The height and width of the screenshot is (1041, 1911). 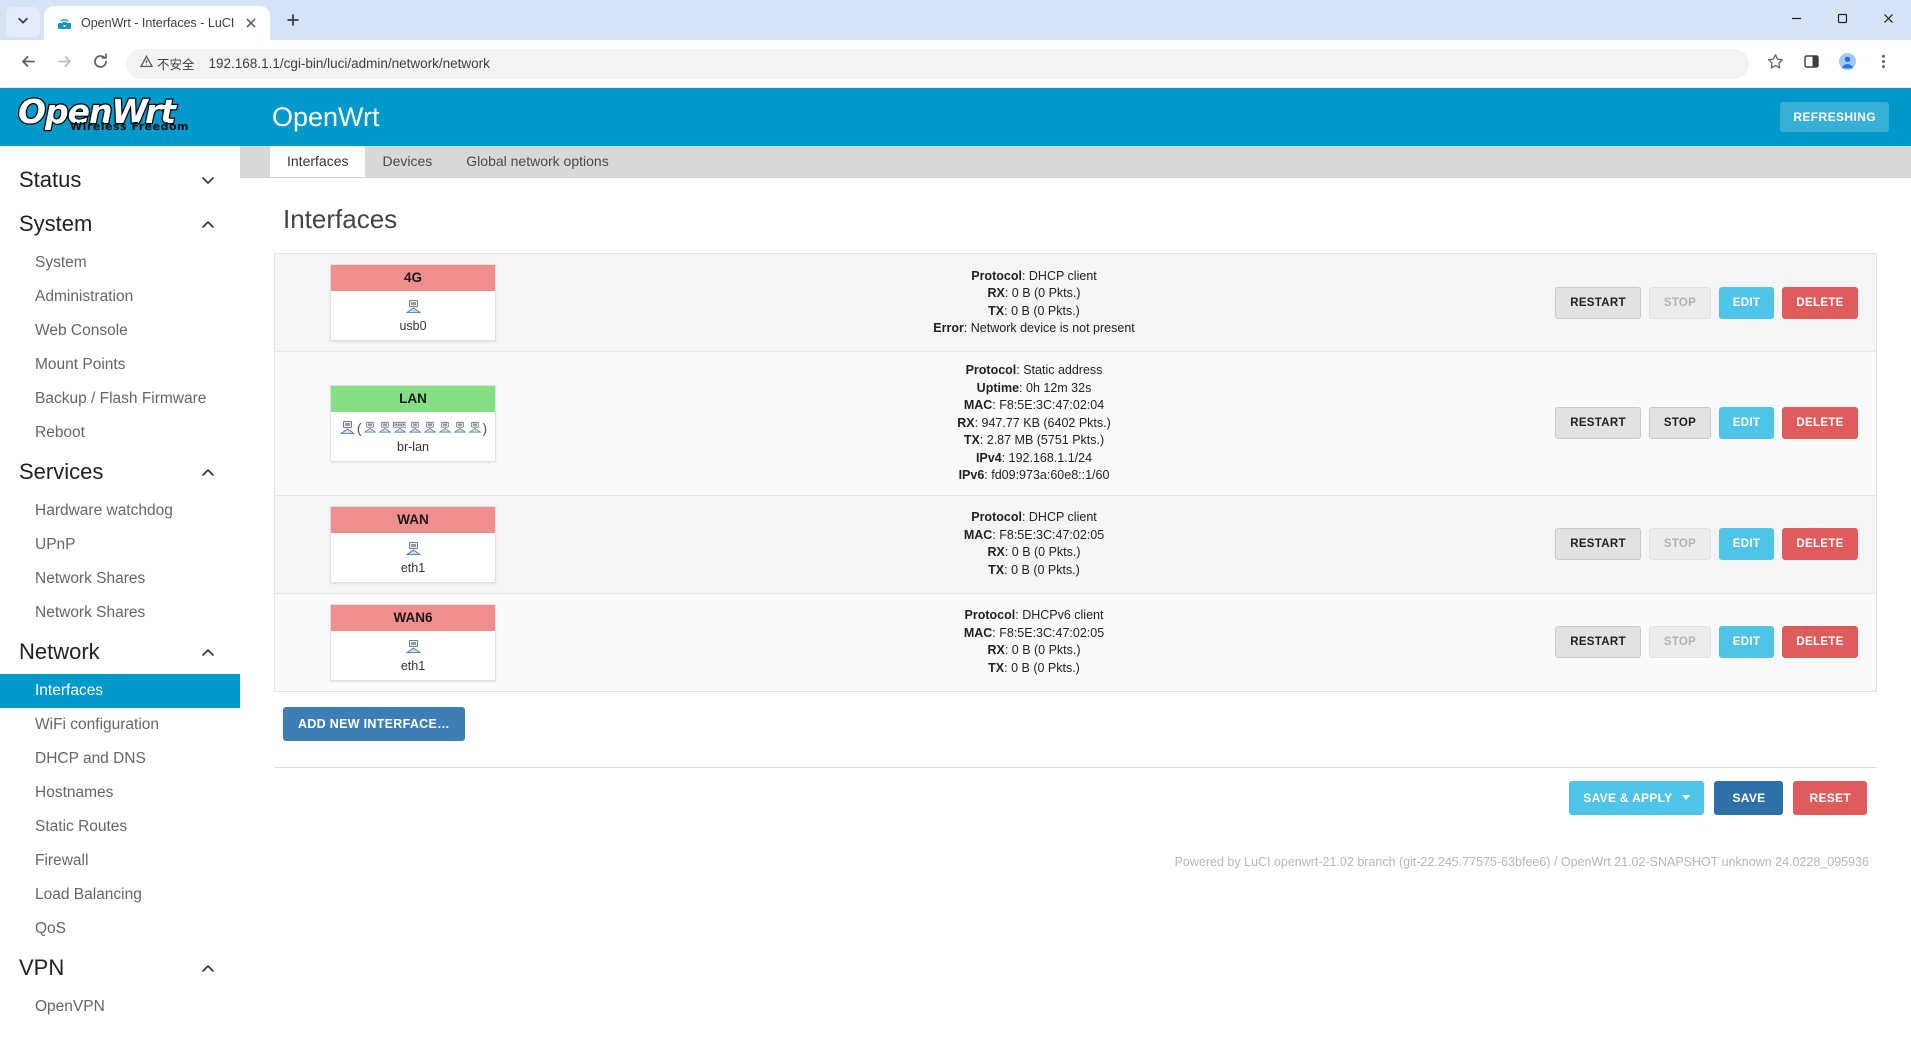 What do you see at coordinates (120, 263) in the screenshot?
I see `sidebar-item-system: System` at bounding box center [120, 263].